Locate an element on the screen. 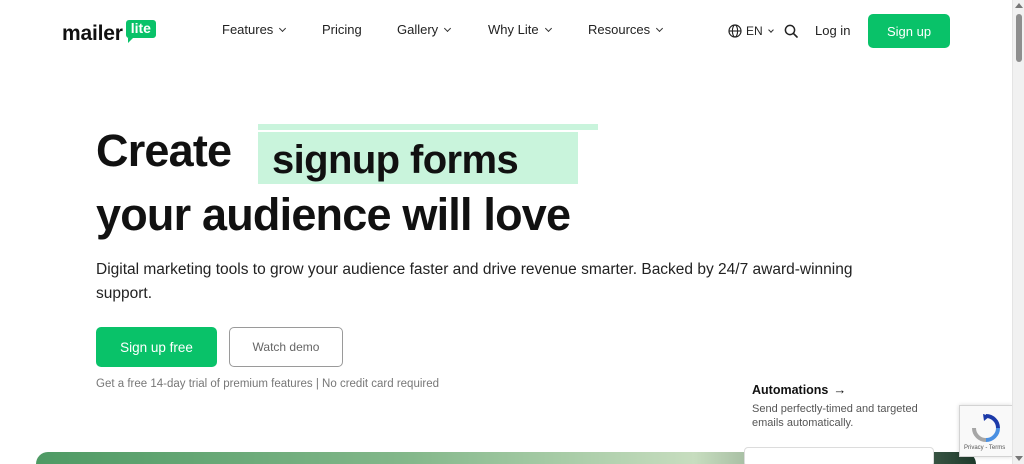 Image resolution: width=1024 pixels, height=464 pixels. highlight-band is located at coordinates (428, 127).